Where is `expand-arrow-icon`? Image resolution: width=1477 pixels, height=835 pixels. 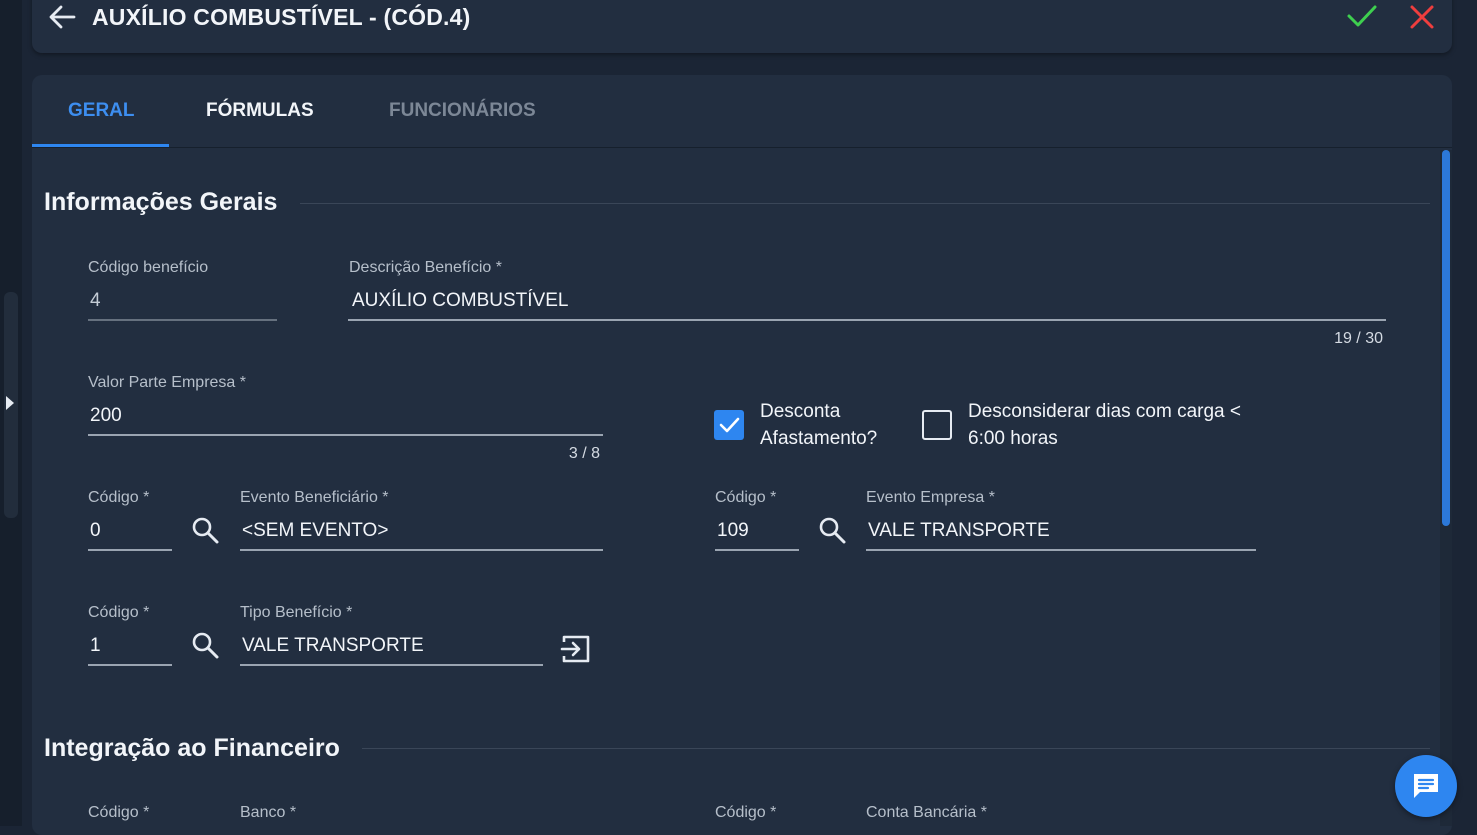
expand-arrow-icon is located at coordinates (10, 403).